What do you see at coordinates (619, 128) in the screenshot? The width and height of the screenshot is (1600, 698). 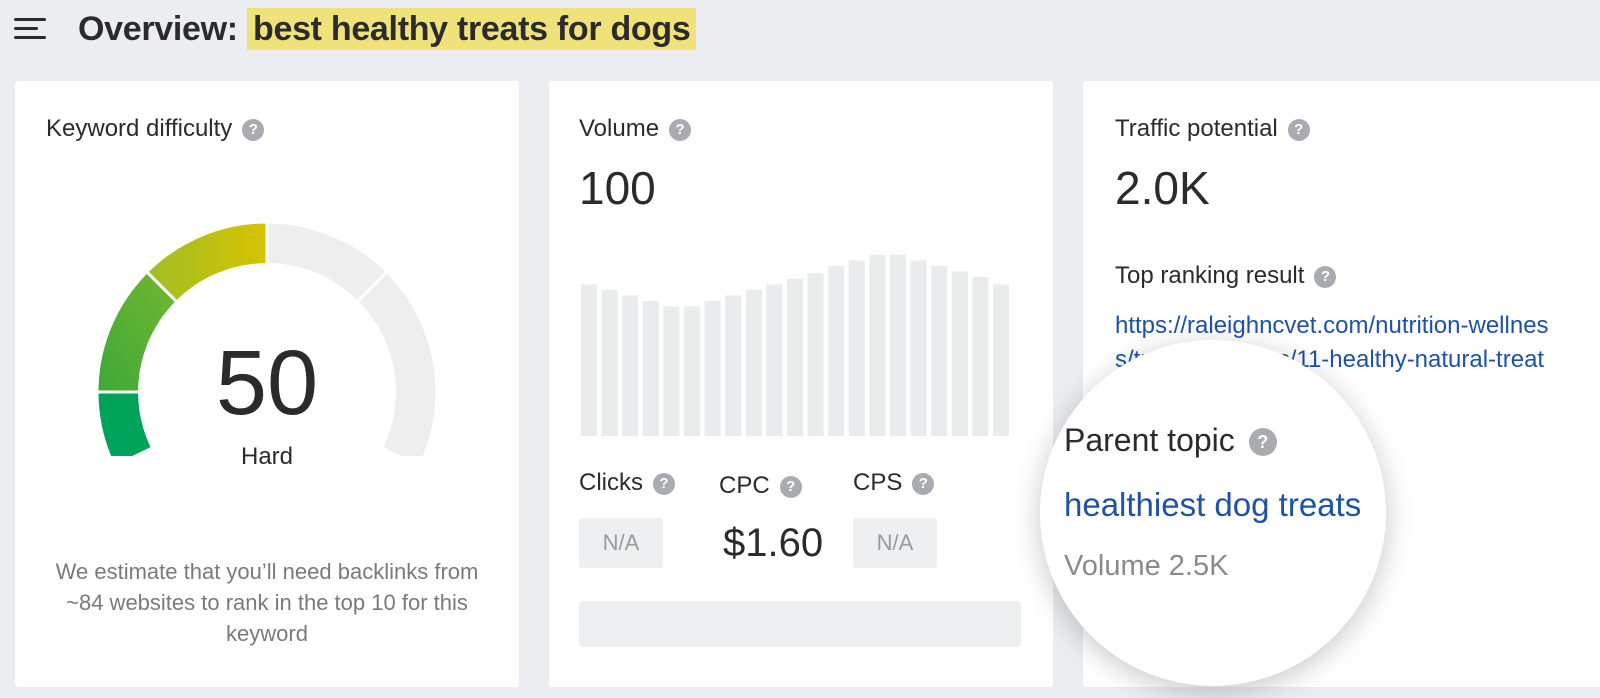 I see `volume-label: Volume` at bounding box center [619, 128].